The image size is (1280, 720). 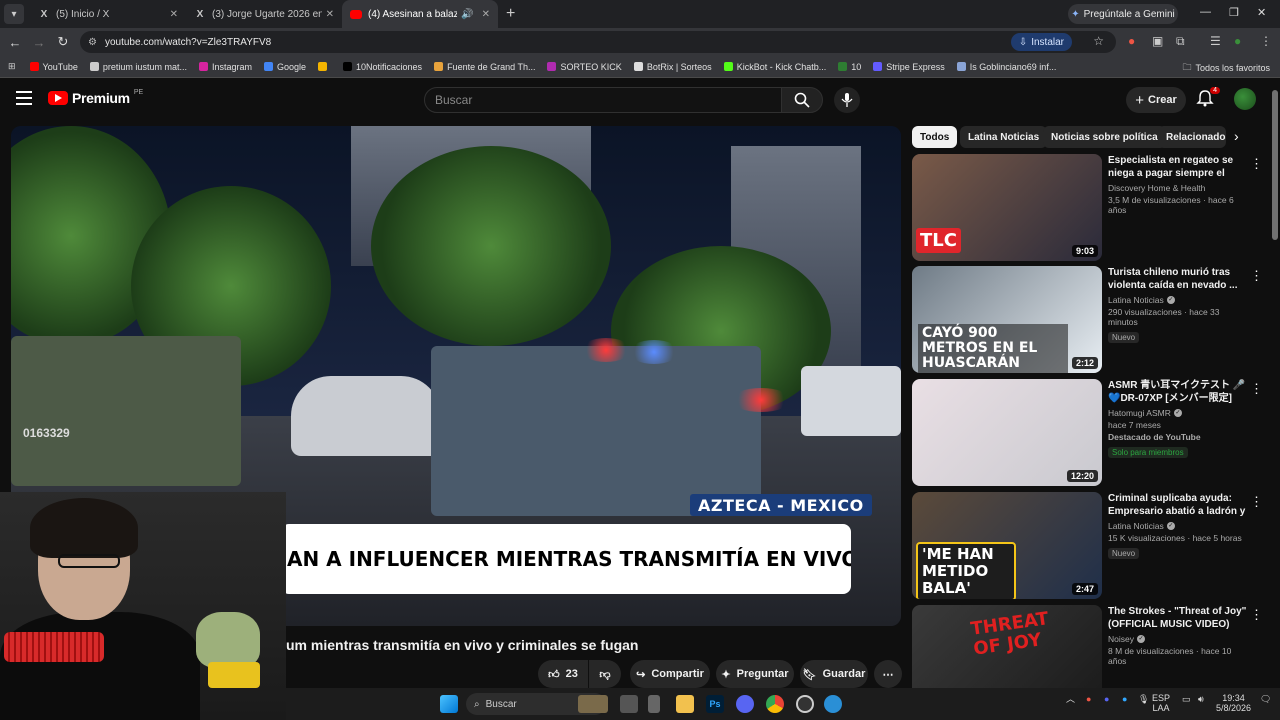 I want to click on extension-icon: ▣, so click(x=1157, y=41).